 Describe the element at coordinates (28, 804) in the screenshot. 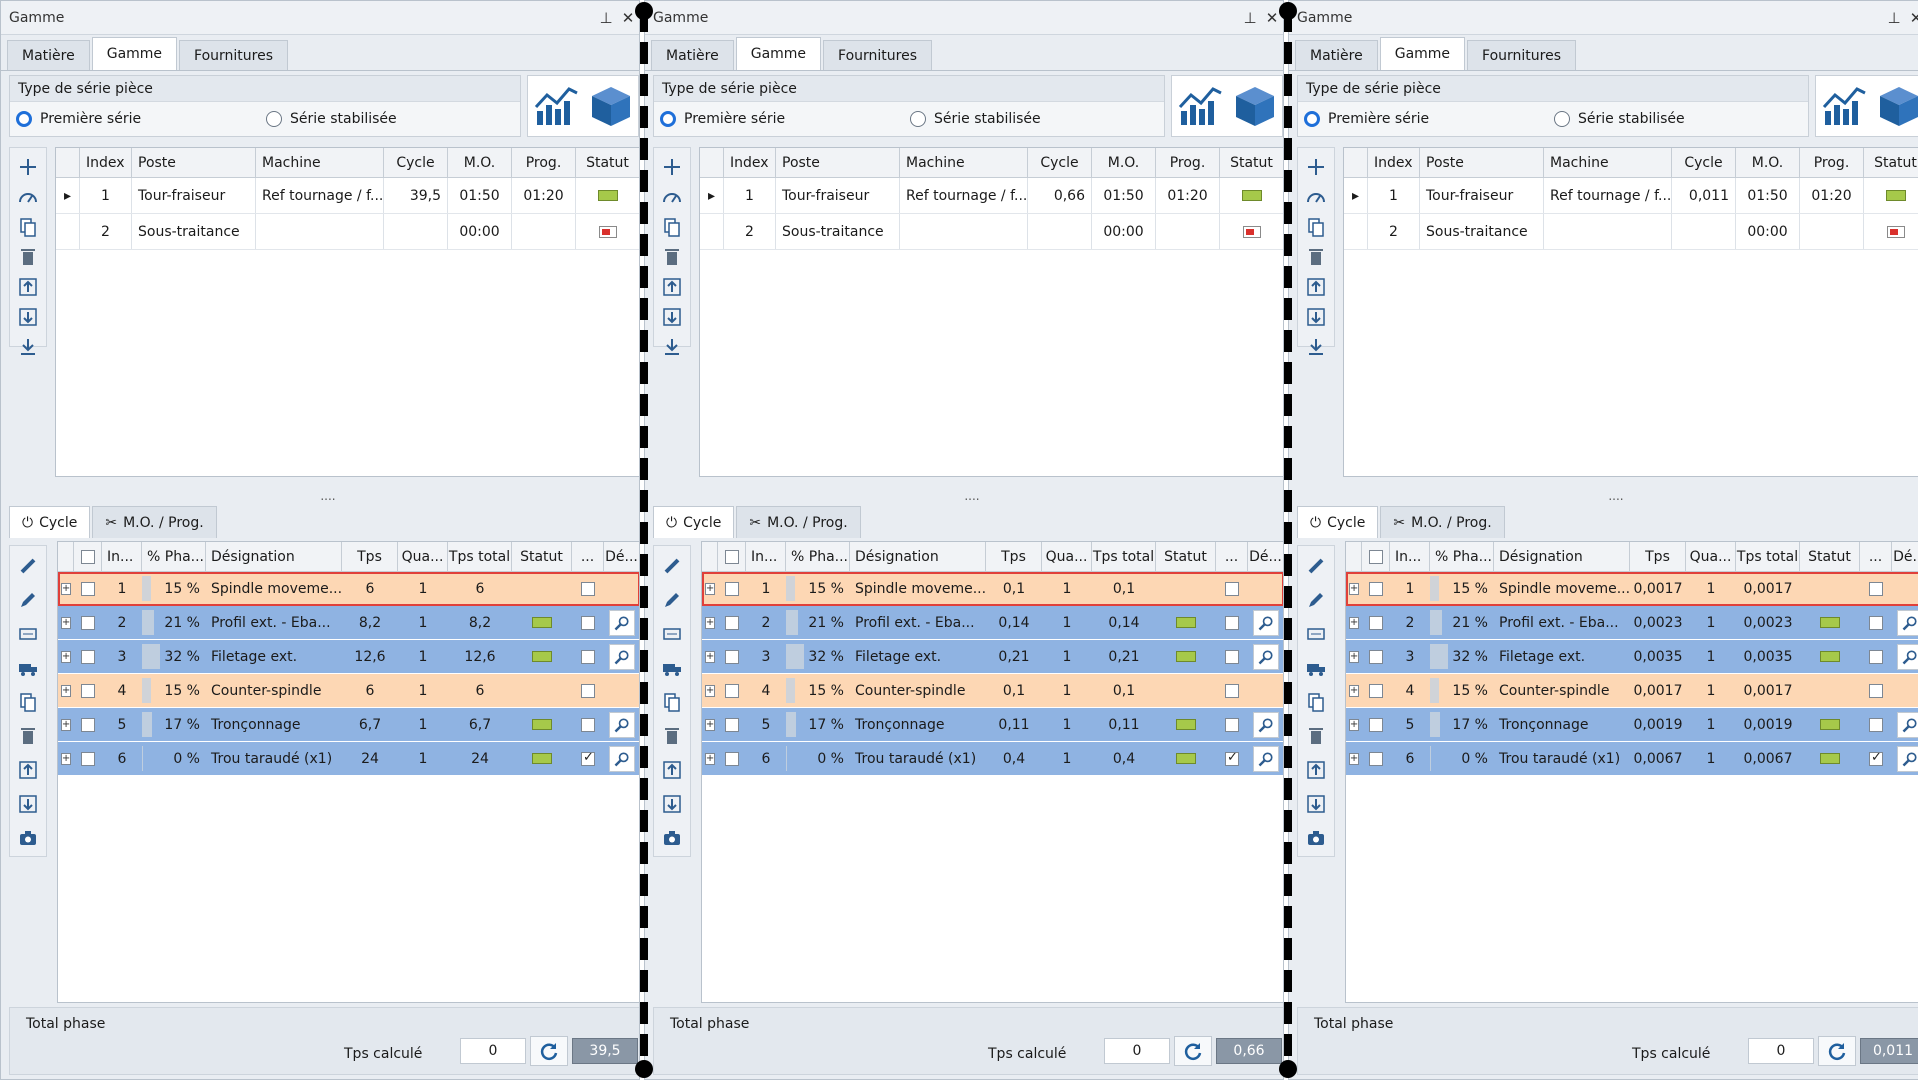

I see `move-down-icon` at that location.